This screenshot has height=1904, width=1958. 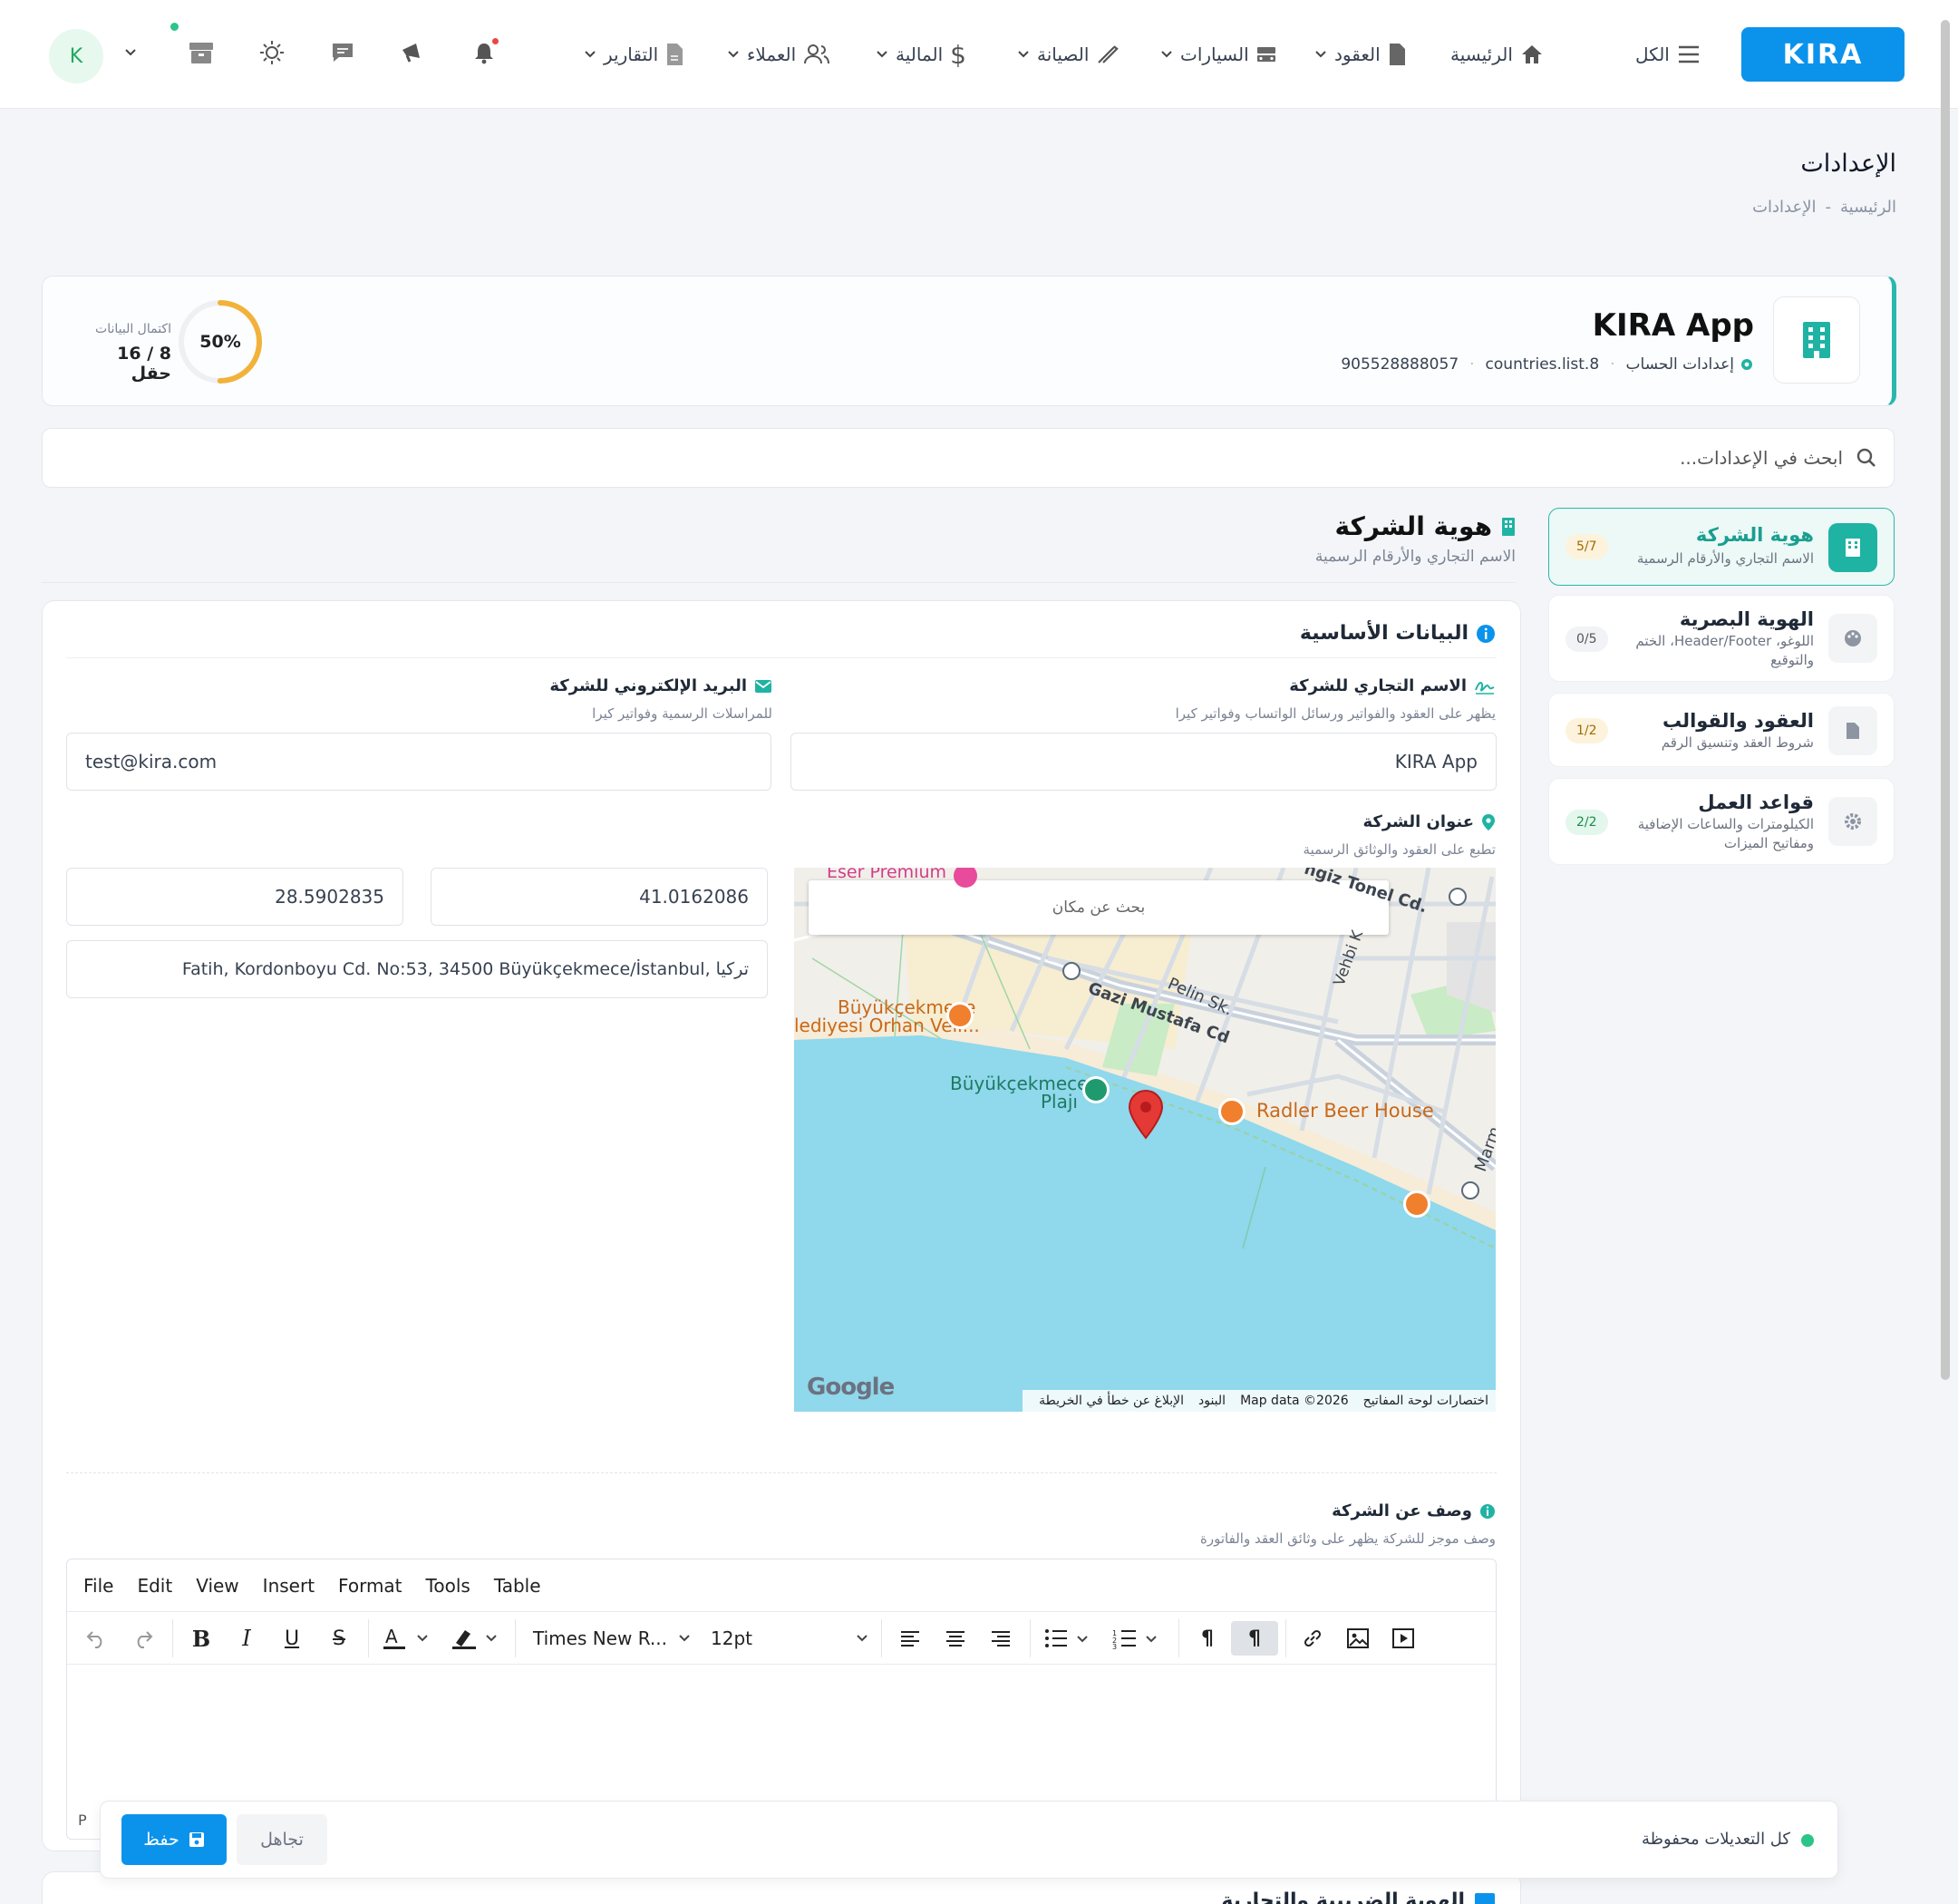 What do you see at coordinates (779, 582) in the screenshot?
I see `divider` at bounding box center [779, 582].